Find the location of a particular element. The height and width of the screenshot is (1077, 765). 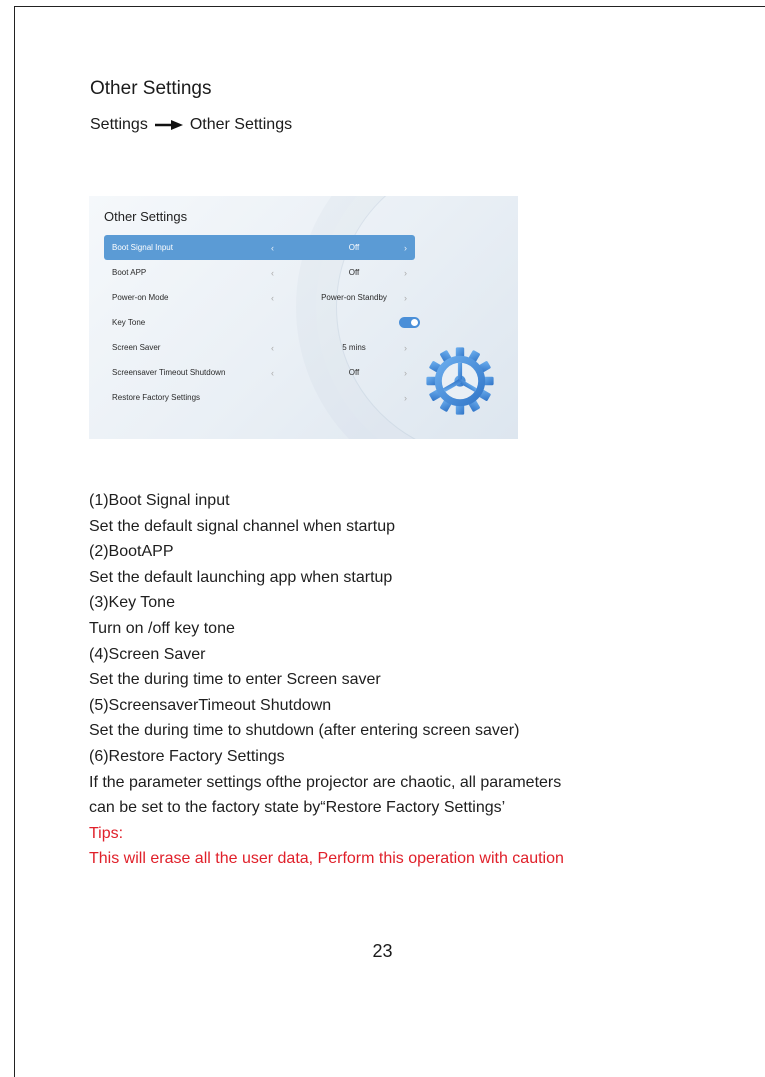

setting-row-restore-factory-settings: Restore Factory Settings › is located at coordinates (259, 397).